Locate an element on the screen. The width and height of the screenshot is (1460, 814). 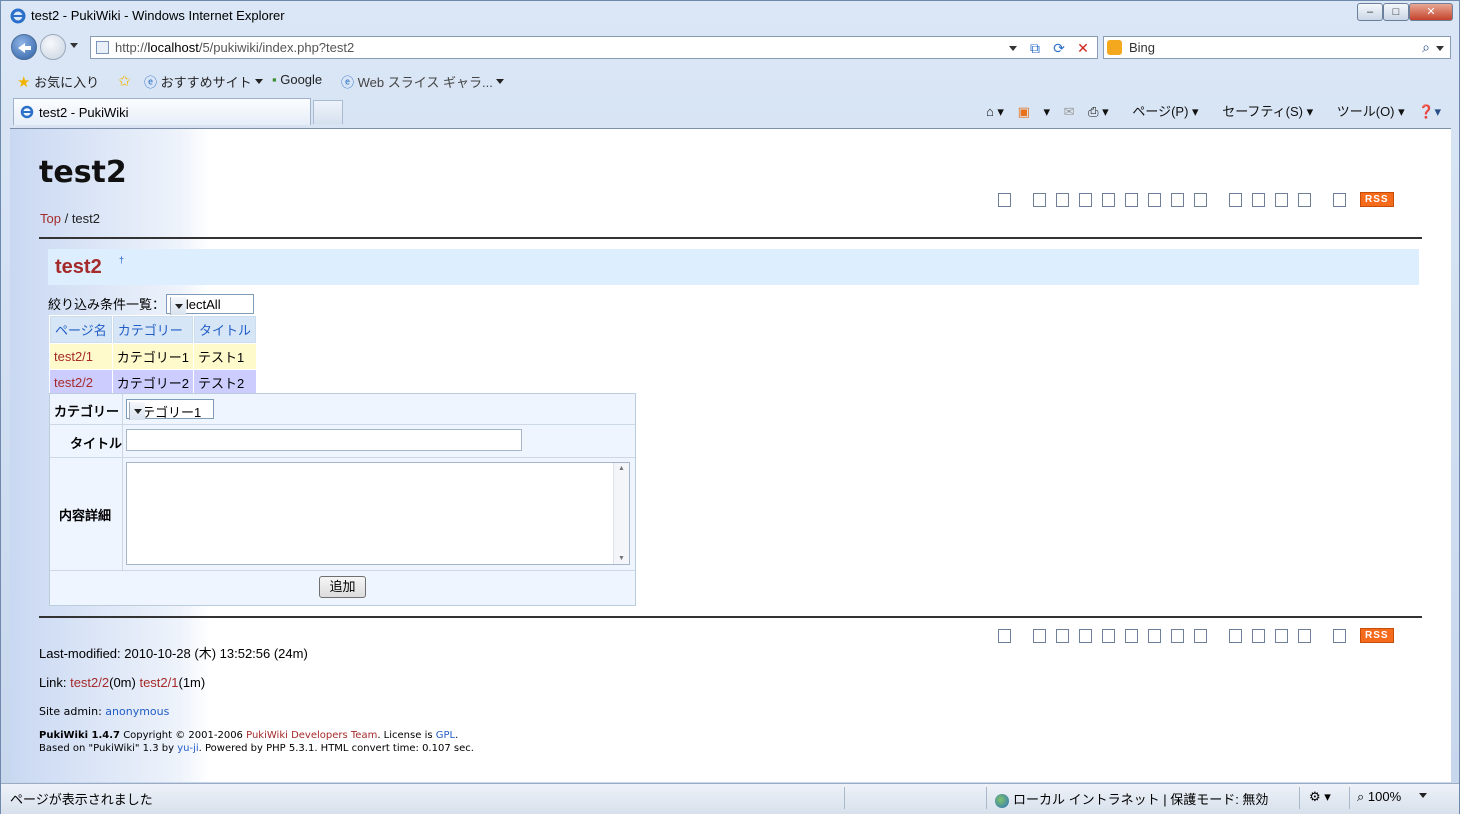
search-box: Bing ⌕ is located at coordinates (1277, 47).